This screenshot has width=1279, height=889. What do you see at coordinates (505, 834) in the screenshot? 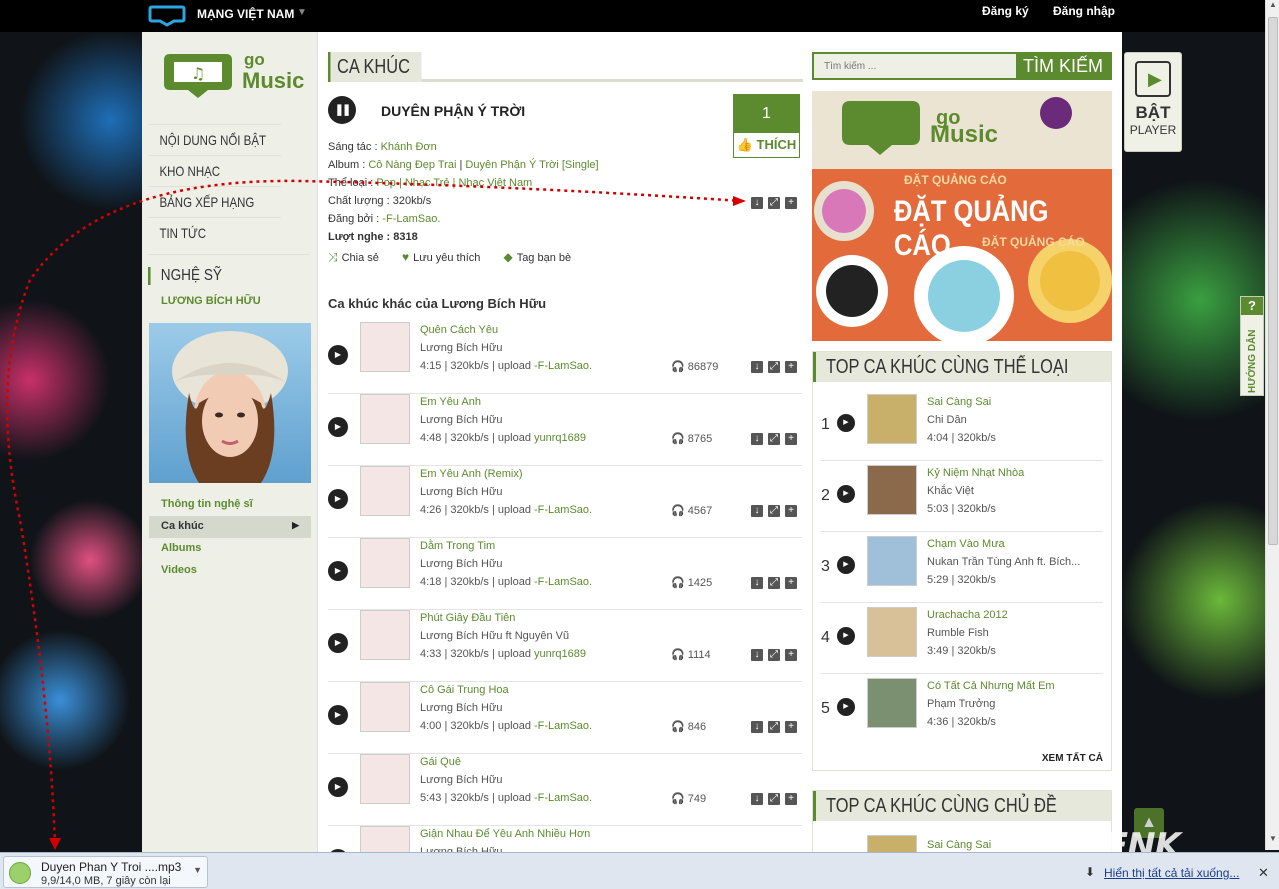
I see `song-name-link: Giận Nhau Để Yêu Anh Nhiều Hơn` at bounding box center [505, 834].